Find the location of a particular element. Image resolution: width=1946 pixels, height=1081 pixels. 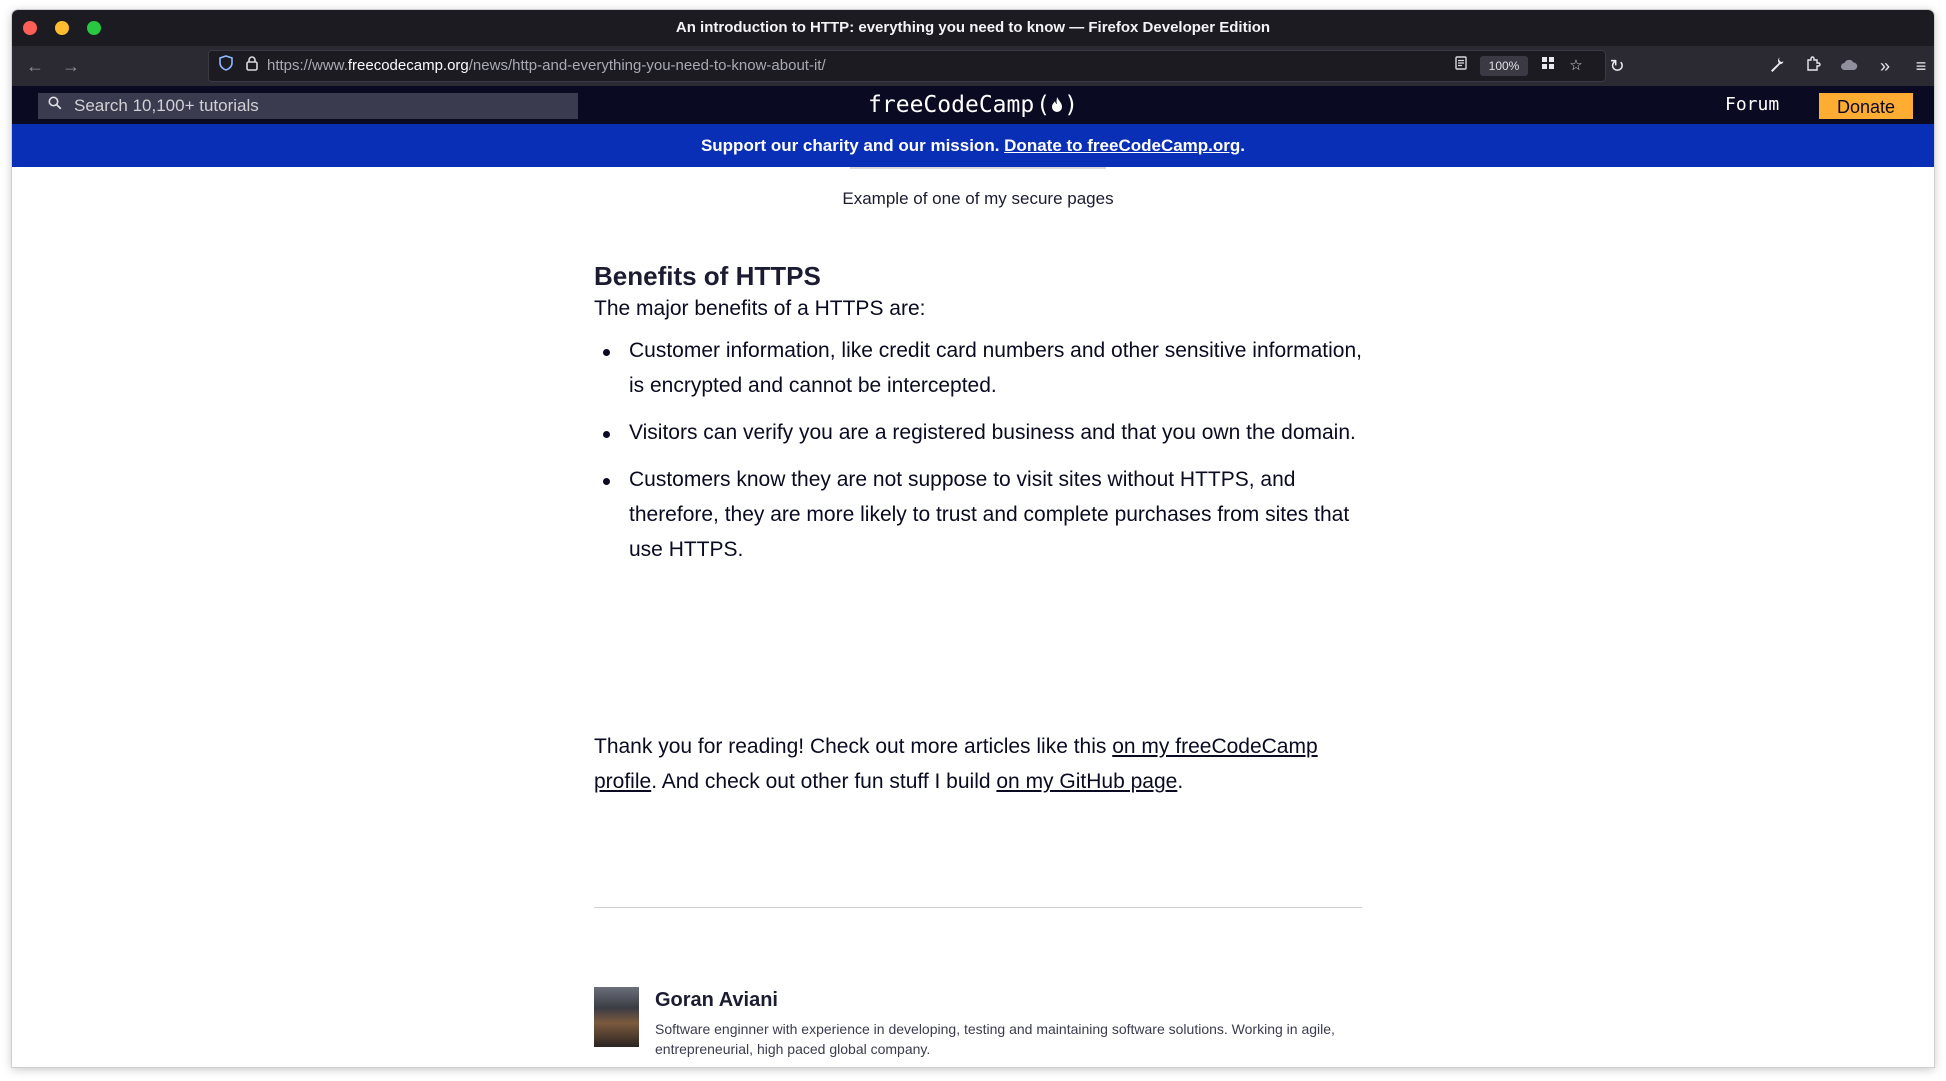

author-name: Goran Aviani is located at coordinates (716, 1000).